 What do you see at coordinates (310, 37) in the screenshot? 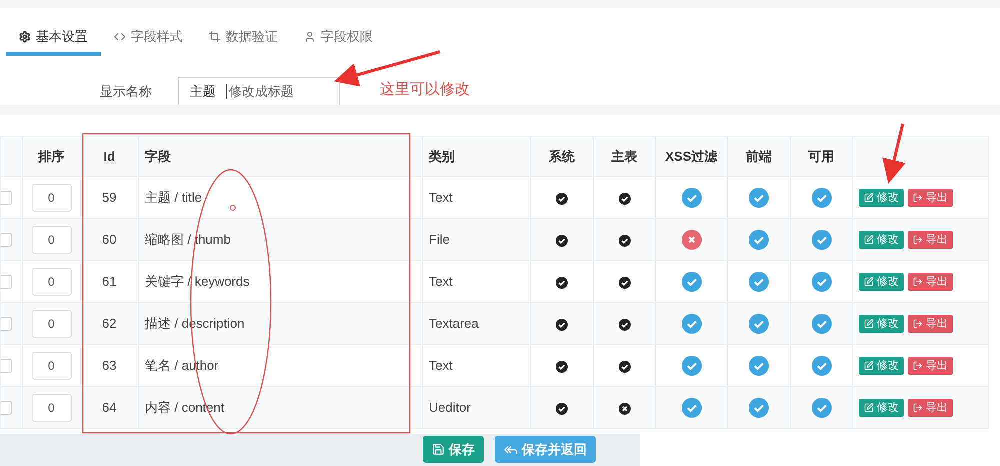
I see `user-icon` at bounding box center [310, 37].